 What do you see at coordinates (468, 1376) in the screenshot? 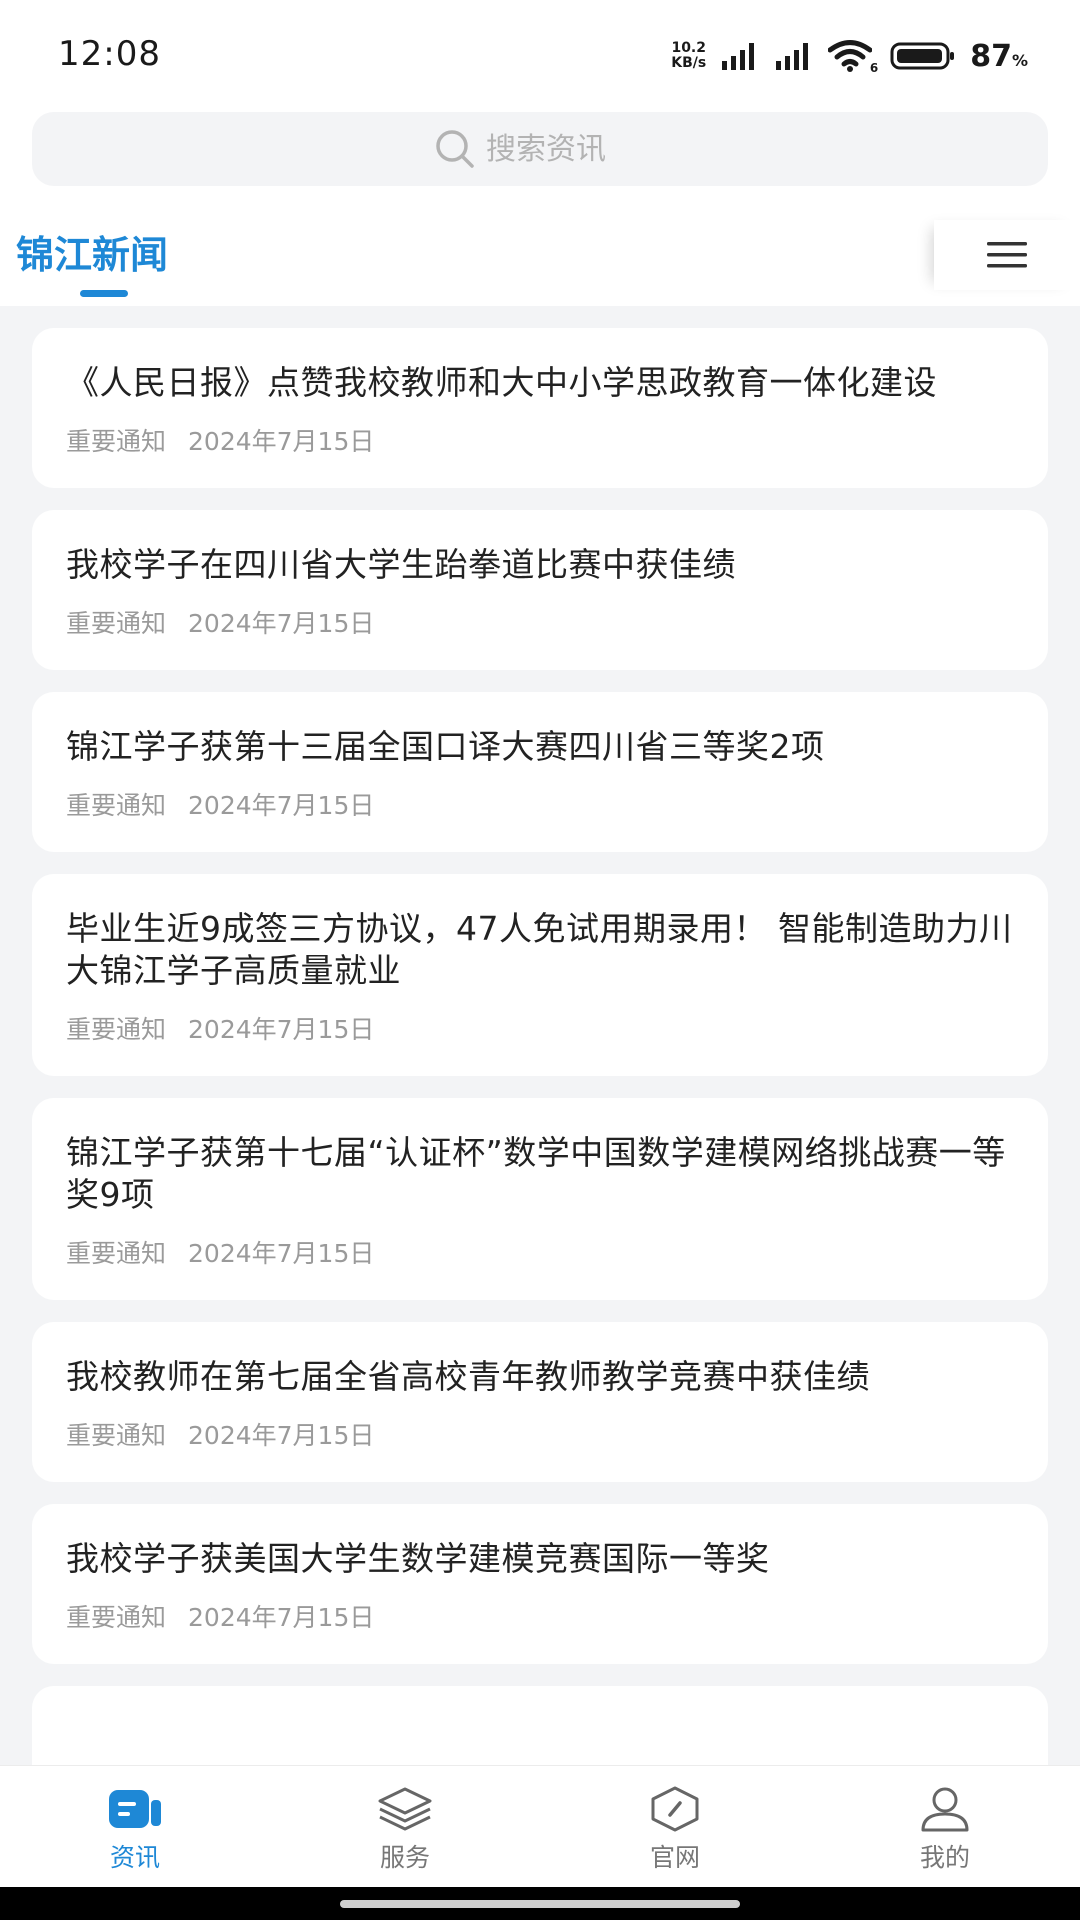
I see `news-title: 我校教师在第七届全省高校青年教师教学竞赛中获佳绩` at bounding box center [468, 1376].